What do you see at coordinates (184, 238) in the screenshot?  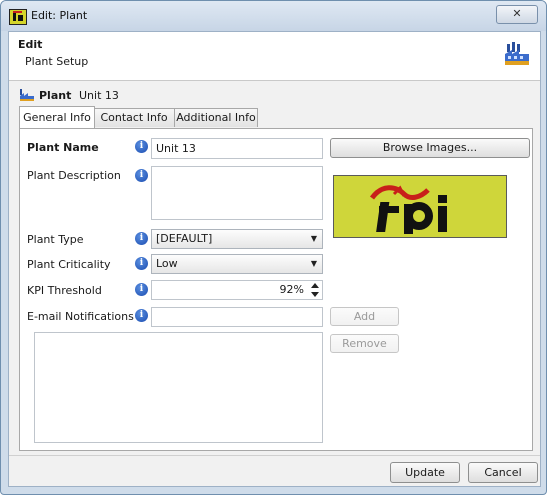 I see `plant-type-value: [DEFAULT]` at bounding box center [184, 238].